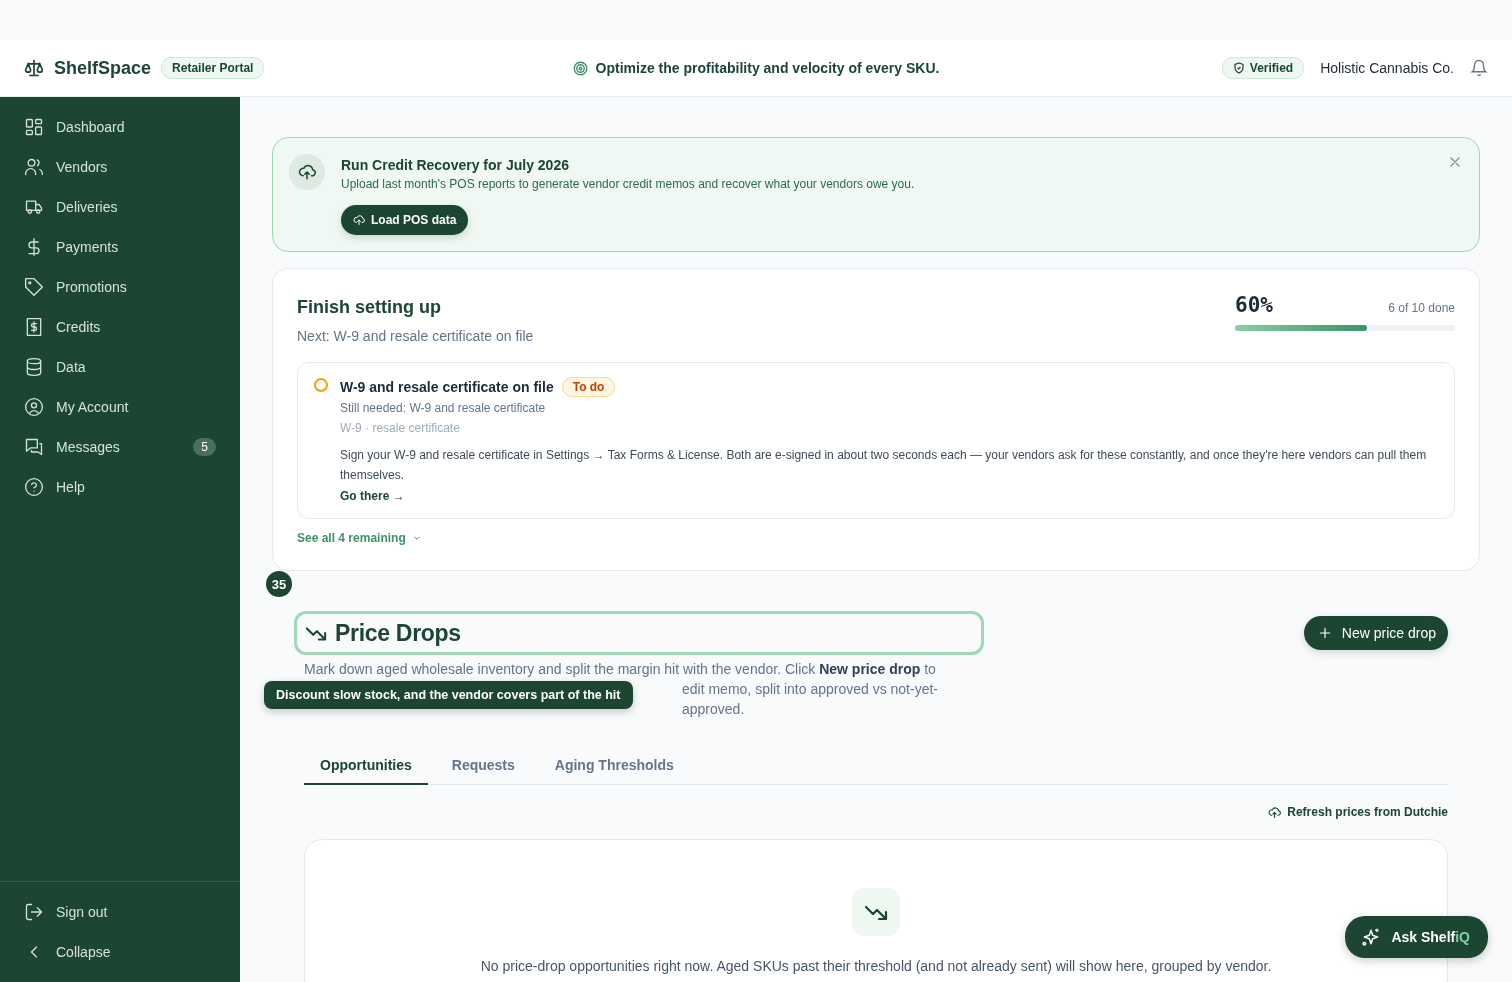 The width and height of the screenshot is (1512, 982). I want to click on sidebar-item: Collapse, so click(120, 952).